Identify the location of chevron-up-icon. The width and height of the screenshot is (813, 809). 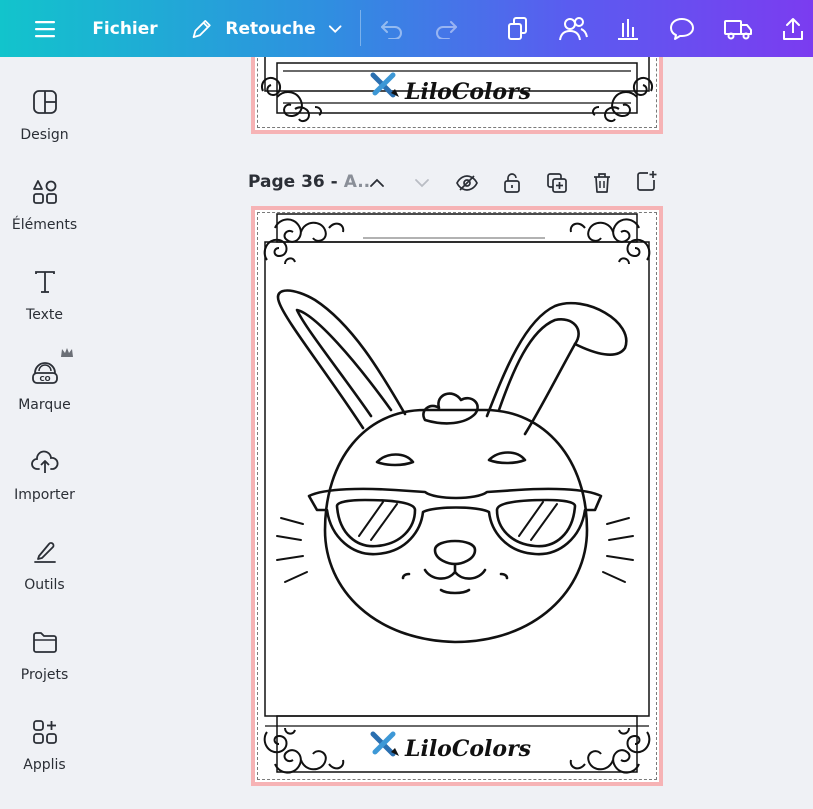
(377, 182).